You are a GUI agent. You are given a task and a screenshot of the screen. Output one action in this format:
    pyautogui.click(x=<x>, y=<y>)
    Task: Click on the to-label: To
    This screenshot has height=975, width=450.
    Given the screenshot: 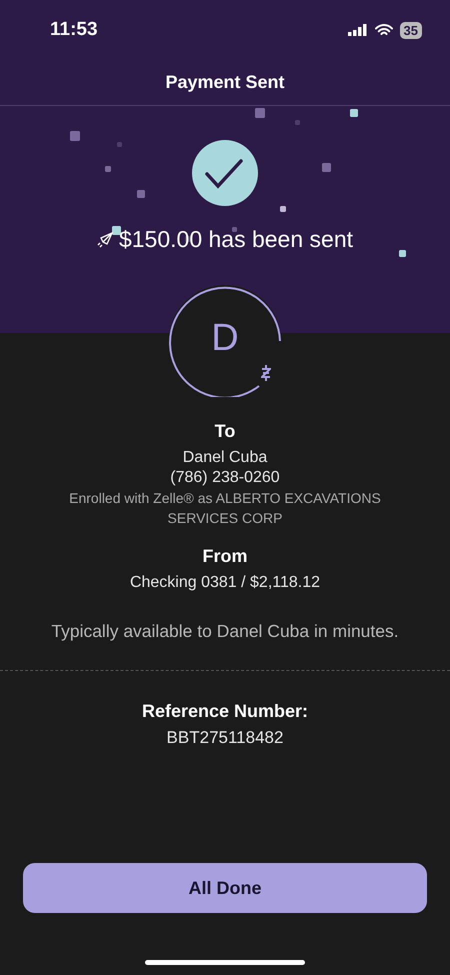 What is the action you would take?
    pyautogui.click(x=225, y=431)
    